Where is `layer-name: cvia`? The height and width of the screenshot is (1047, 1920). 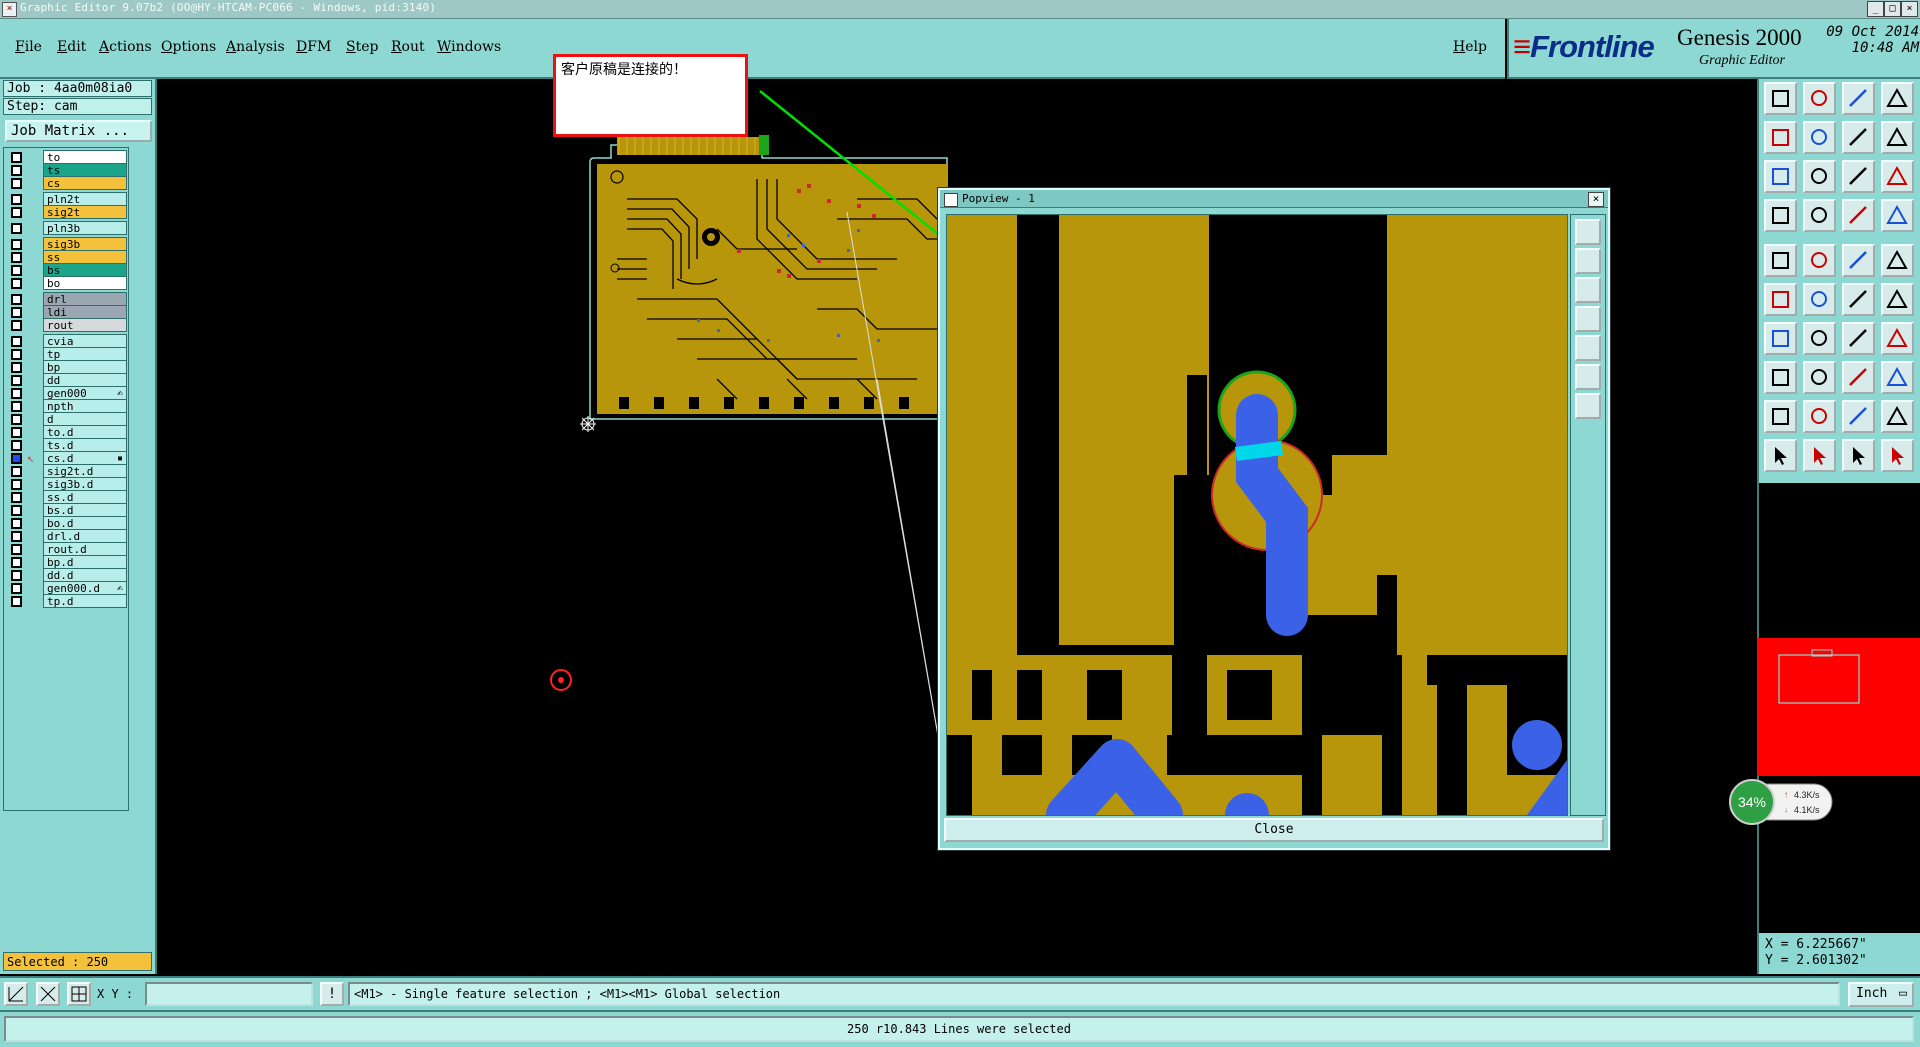
layer-name: cvia is located at coordinates (85, 341).